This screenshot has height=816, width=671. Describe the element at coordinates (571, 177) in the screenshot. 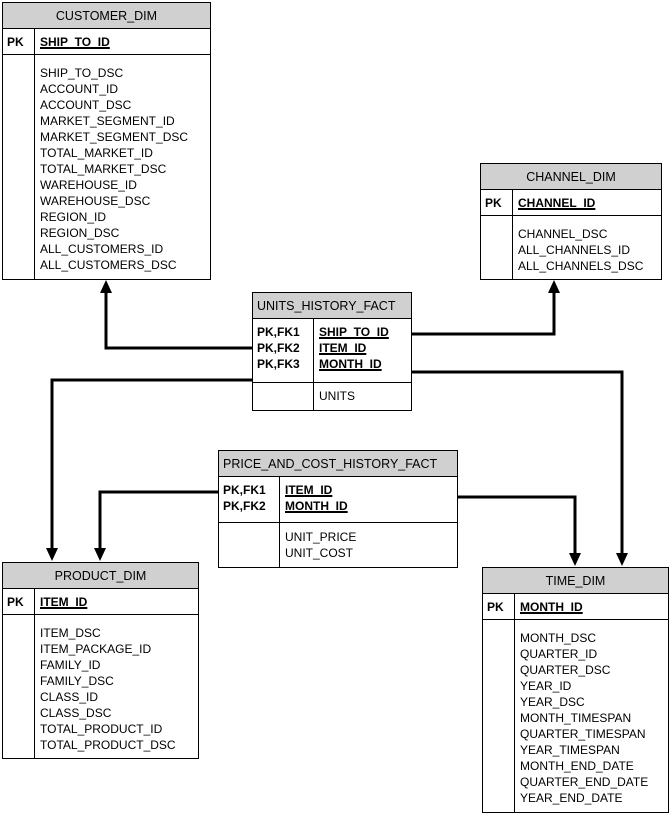

I see `entity-title: CHANNEL_DIM` at that location.